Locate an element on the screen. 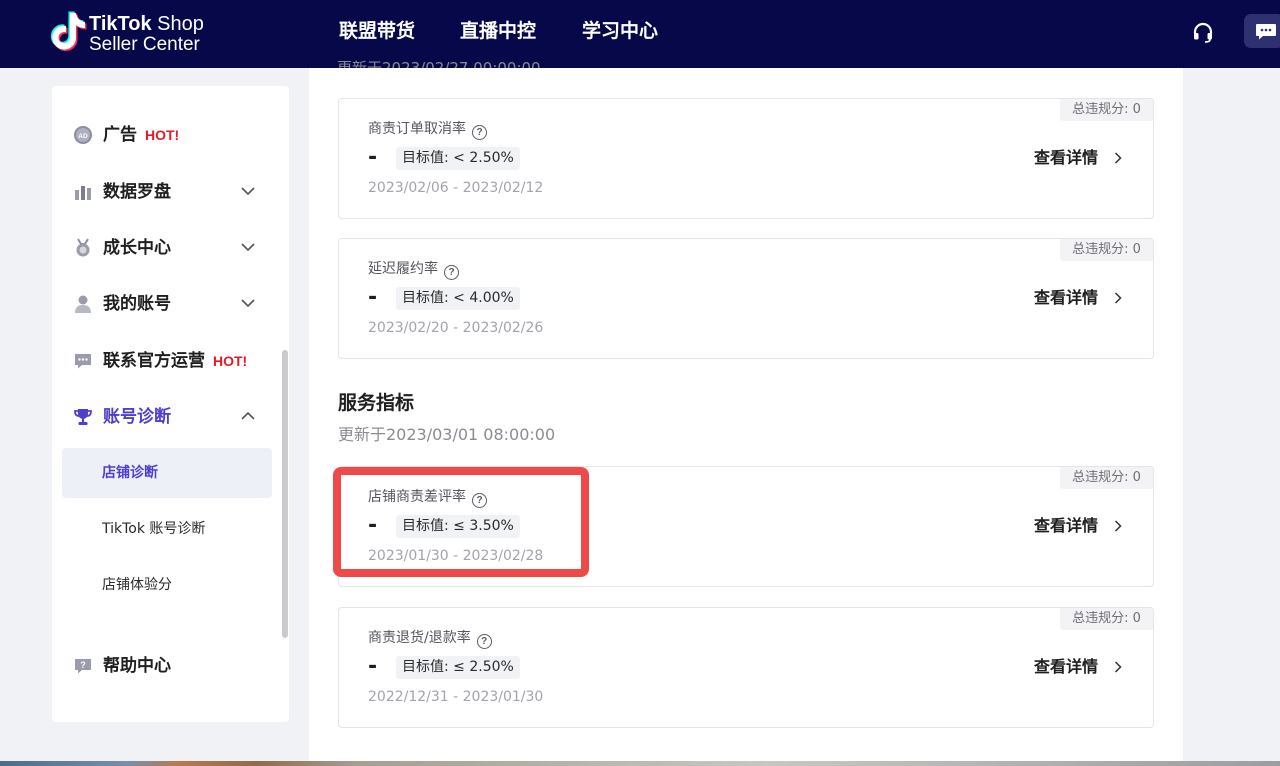 This screenshot has width=1280, height=766. sidebar-item-ads: AD 广告 HOT! is located at coordinates (170, 135).